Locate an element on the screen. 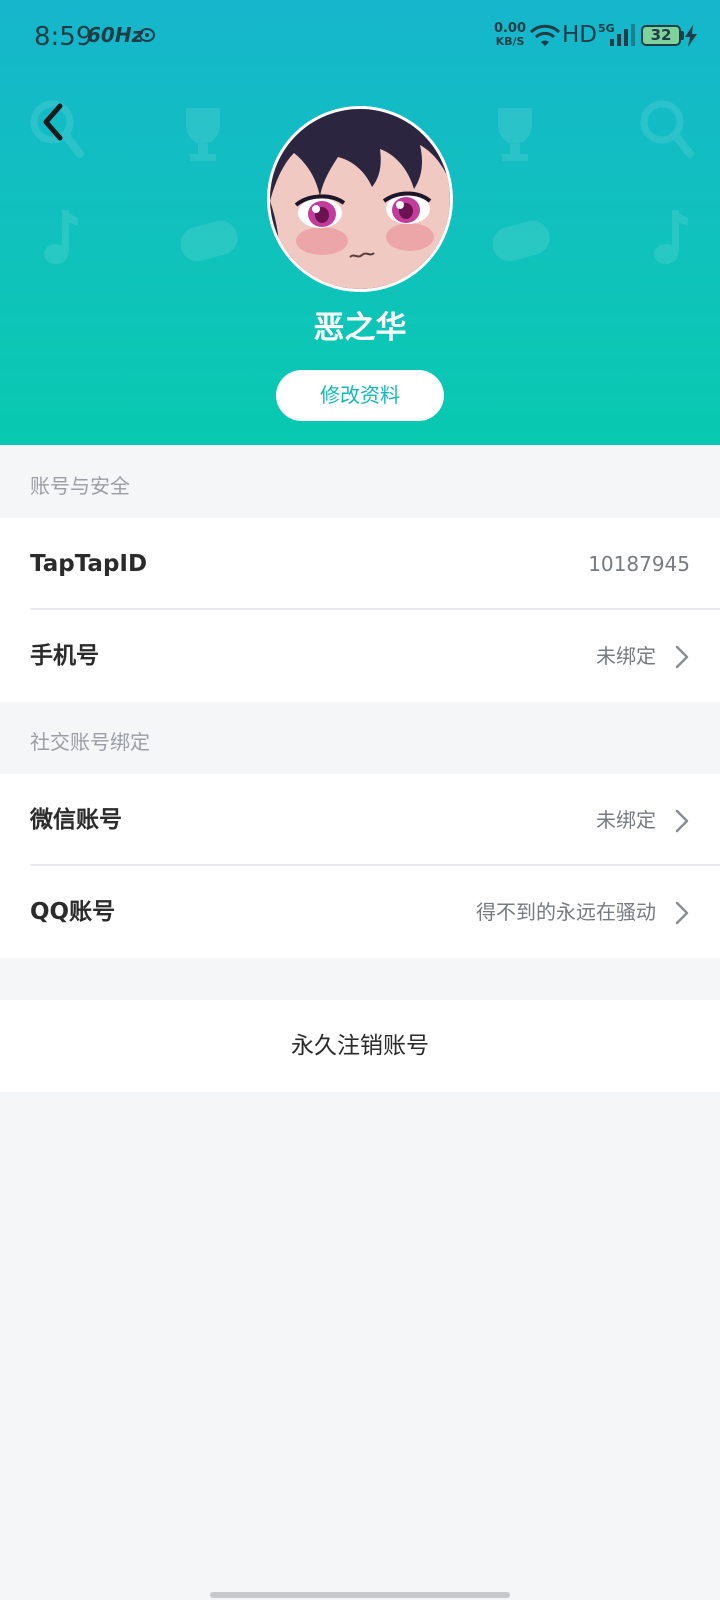  avatar is located at coordinates (360, 199).